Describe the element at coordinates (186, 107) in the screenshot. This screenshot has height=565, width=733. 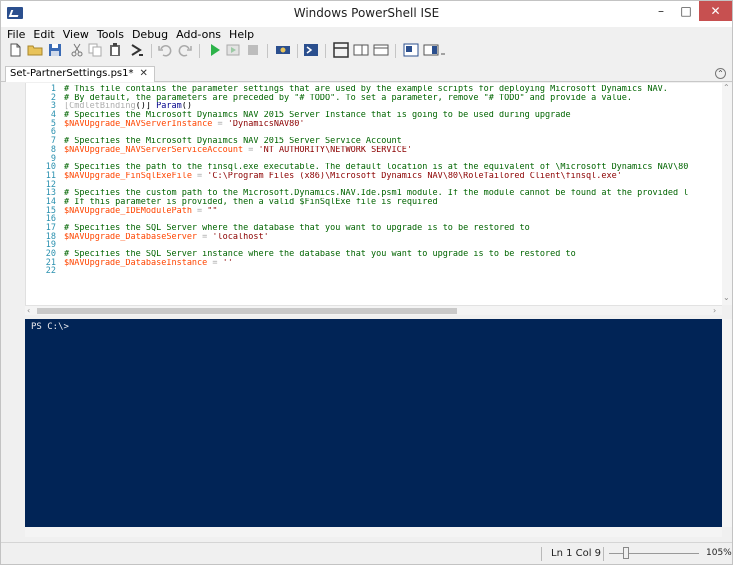
I see `code-token: ()` at that location.